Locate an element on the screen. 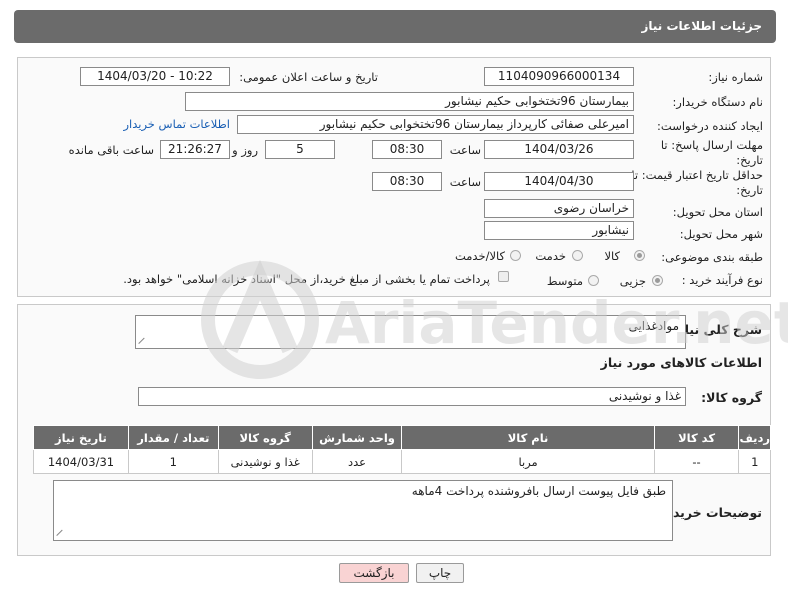 The image size is (788, 598). days-remaining-field: 5 is located at coordinates (300, 149).